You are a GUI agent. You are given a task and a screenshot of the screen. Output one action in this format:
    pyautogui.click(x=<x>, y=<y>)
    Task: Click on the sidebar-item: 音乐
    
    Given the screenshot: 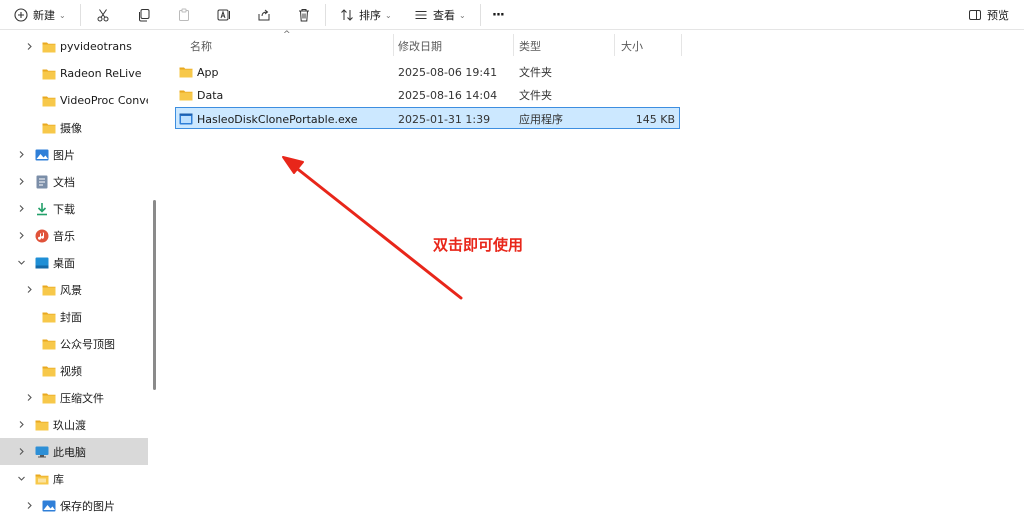 What is the action you would take?
    pyautogui.click(x=74, y=235)
    